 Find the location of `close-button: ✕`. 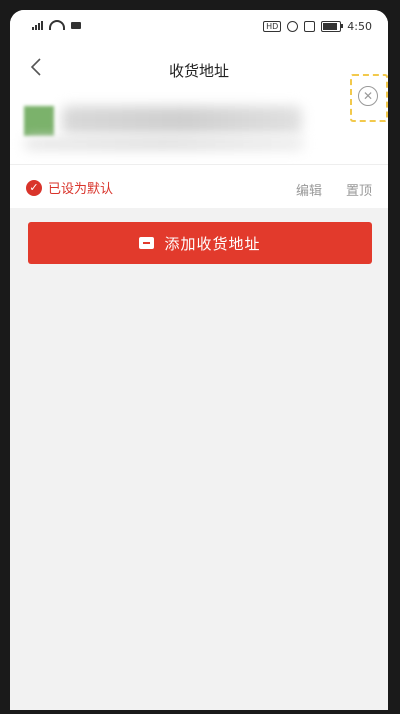

close-button: ✕ is located at coordinates (369, 98).